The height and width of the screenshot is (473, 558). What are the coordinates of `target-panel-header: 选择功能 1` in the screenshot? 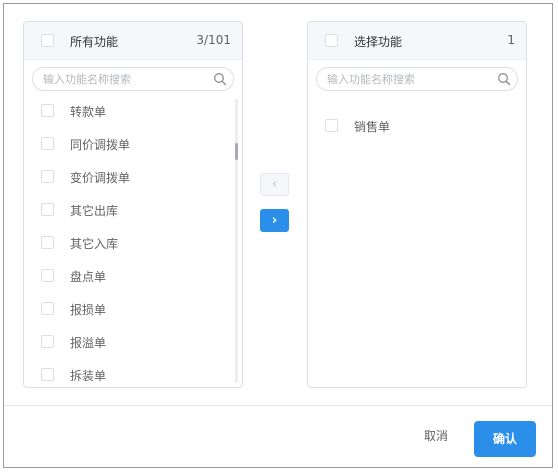 It's located at (417, 41).